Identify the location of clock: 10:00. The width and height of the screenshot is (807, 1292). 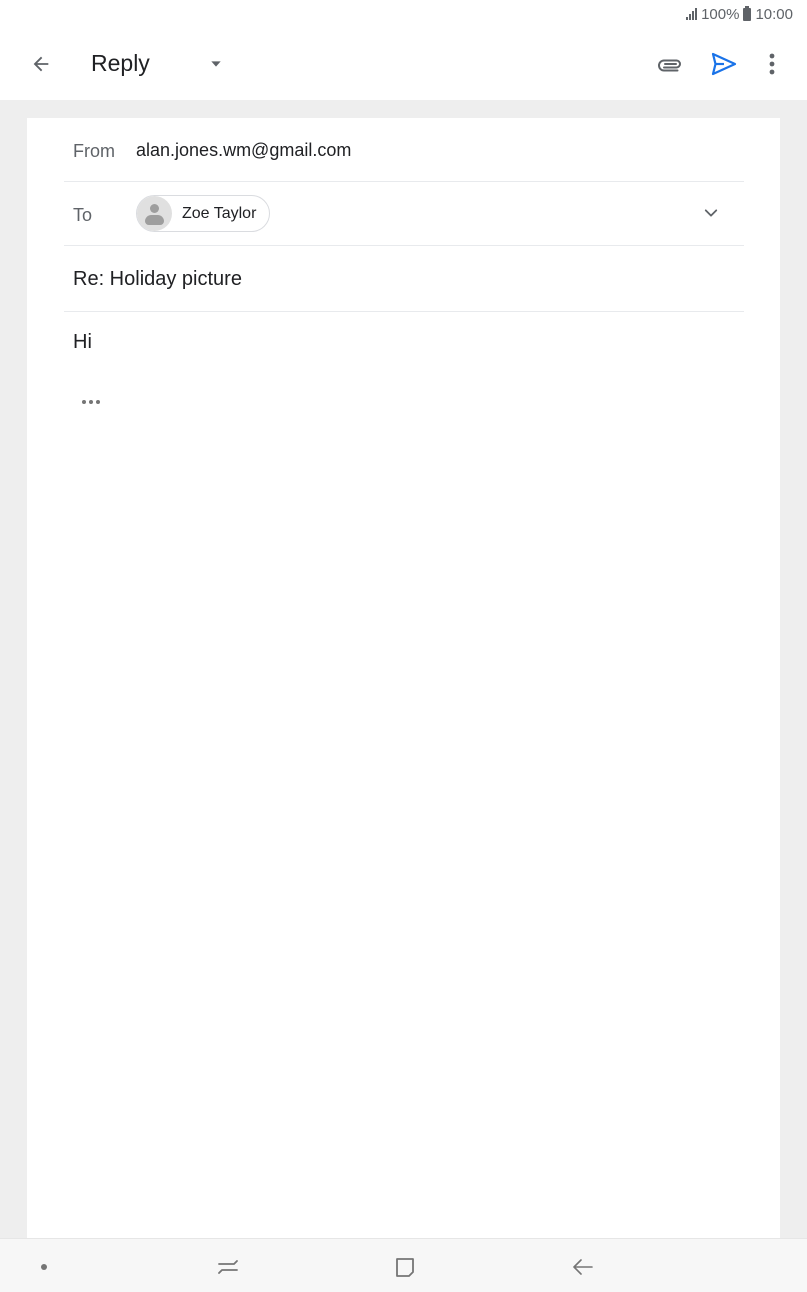
(774, 14).